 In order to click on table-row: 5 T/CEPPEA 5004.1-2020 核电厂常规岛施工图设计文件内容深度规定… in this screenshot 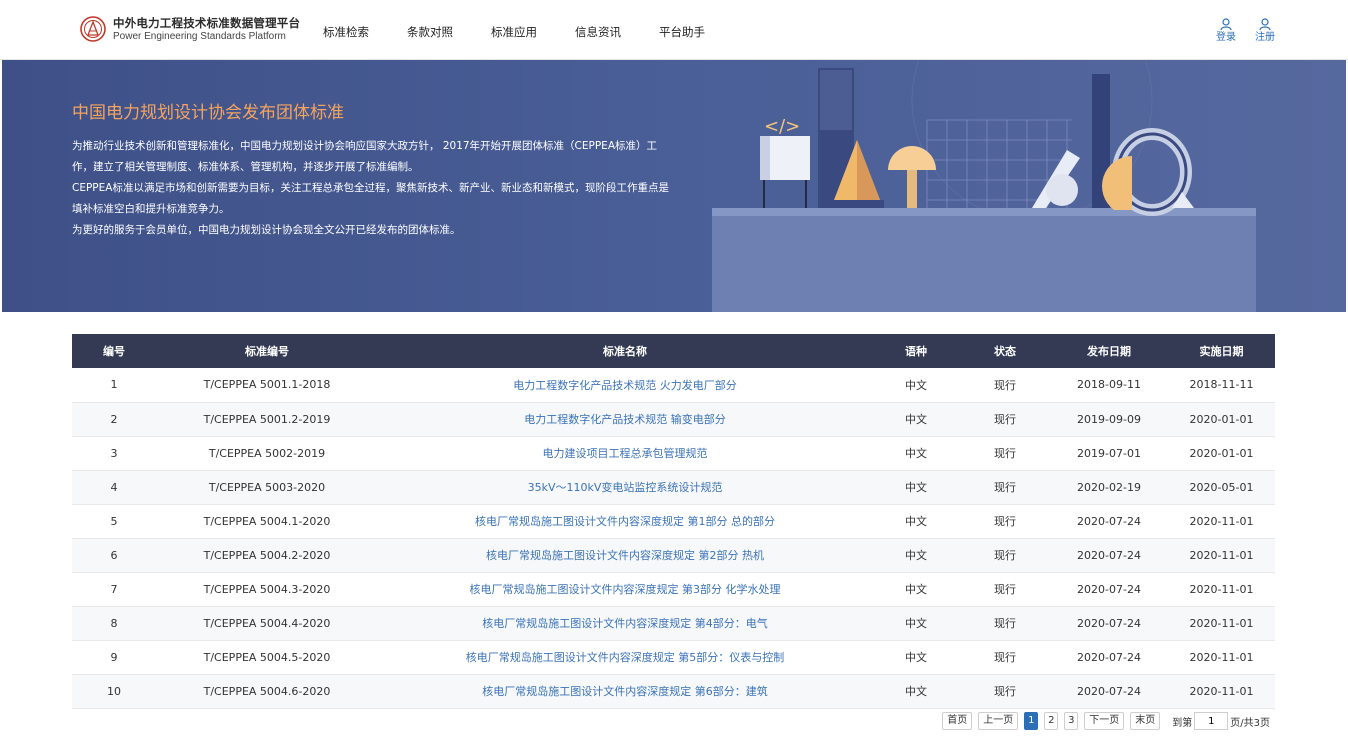, I will do `click(673, 521)`.